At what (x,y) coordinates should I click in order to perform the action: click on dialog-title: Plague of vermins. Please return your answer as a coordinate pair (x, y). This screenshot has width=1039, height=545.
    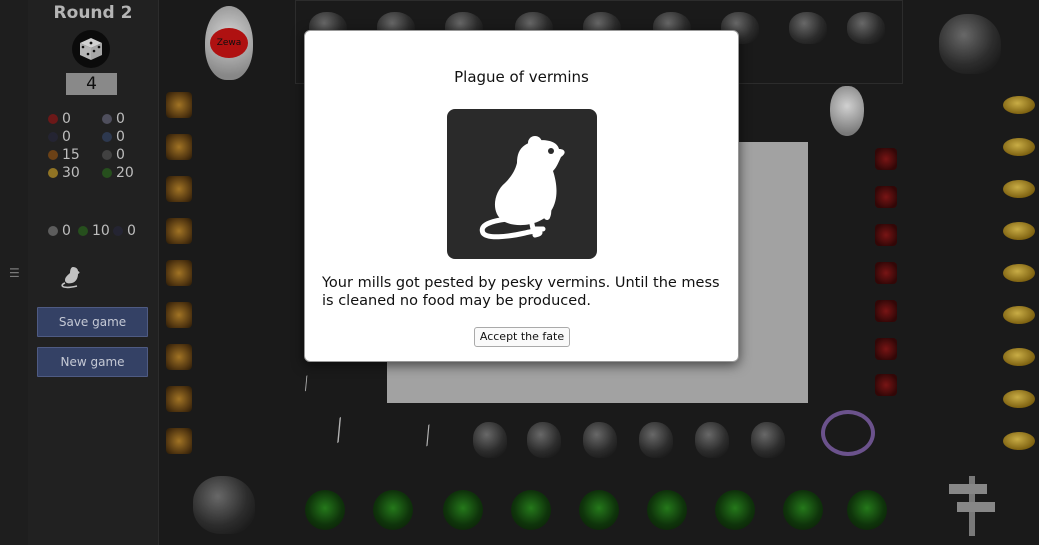
    Looking at the image, I should click on (521, 77).